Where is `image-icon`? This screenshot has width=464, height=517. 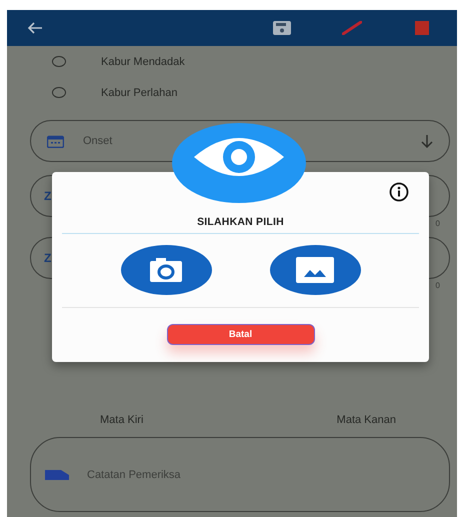
image-icon is located at coordinates (315, 270).